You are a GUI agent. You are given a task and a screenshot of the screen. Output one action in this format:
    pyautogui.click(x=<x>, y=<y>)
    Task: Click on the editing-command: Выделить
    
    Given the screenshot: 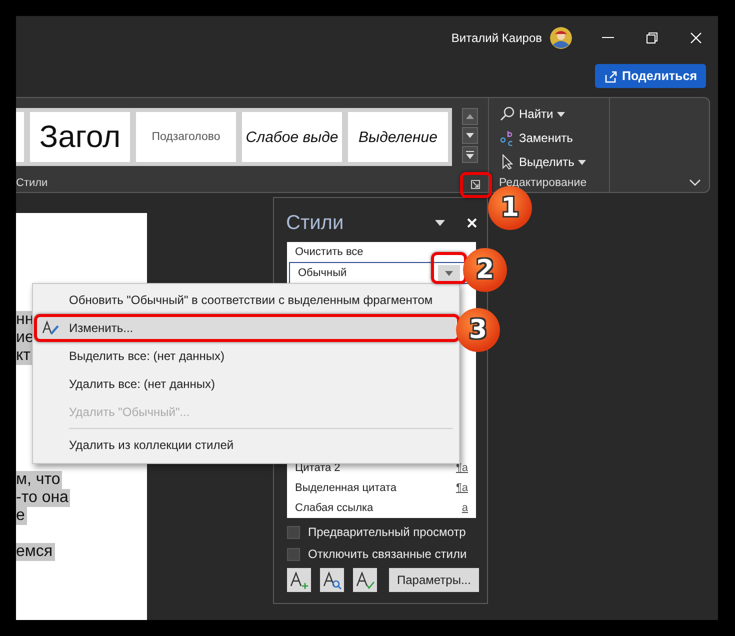 What is the action you would take?
    pyautogui.click(x=554, y=162)
    